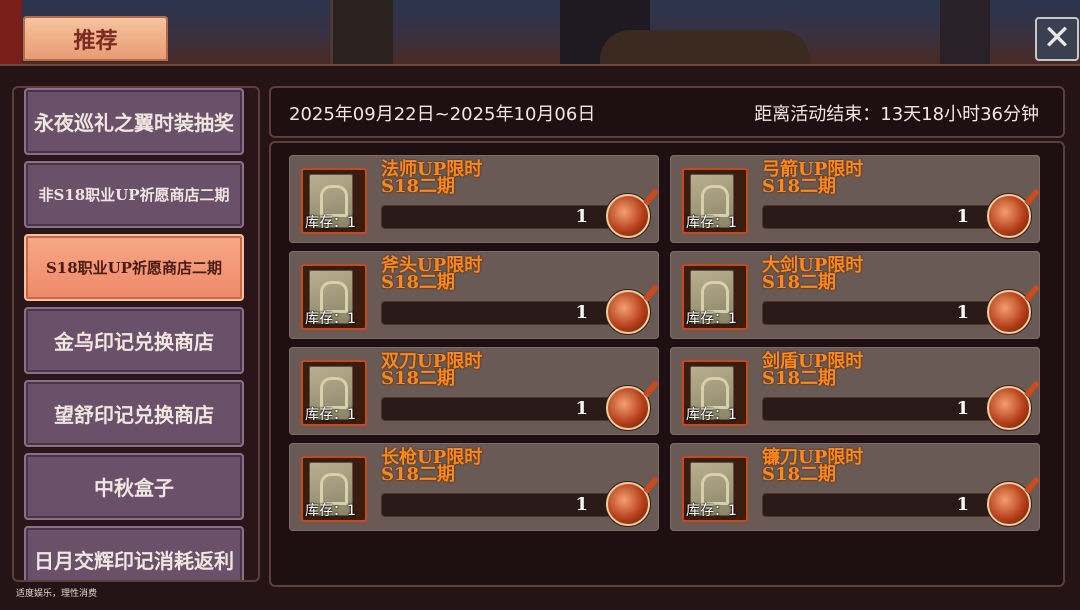 Image resolution: width=1080 pixels, height=610 pixels. I want to click on shop-item-greatsword: 库存：1 大剑UP限时 S18二期 1, so click(855, 295).